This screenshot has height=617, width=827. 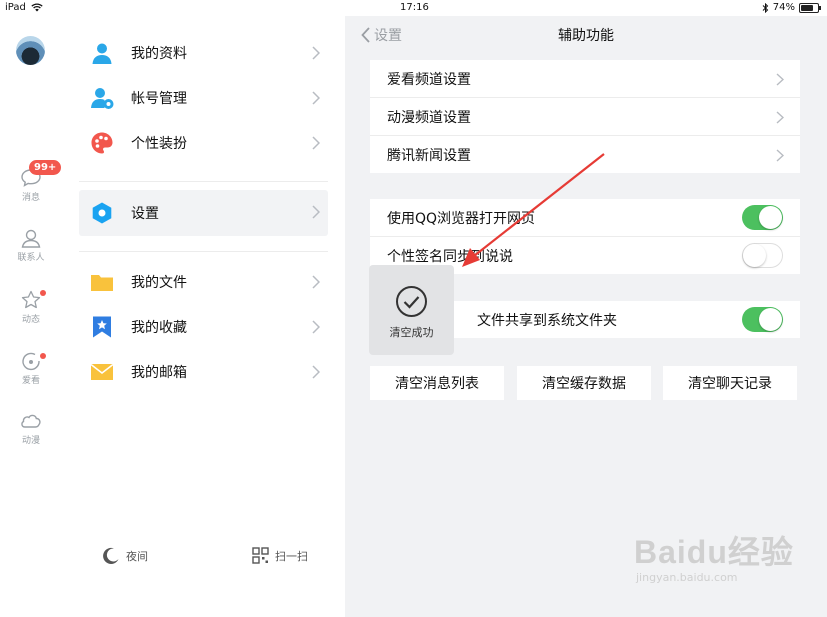 I want to click on page-title: 辅助功能, so click(x=586, y=36).